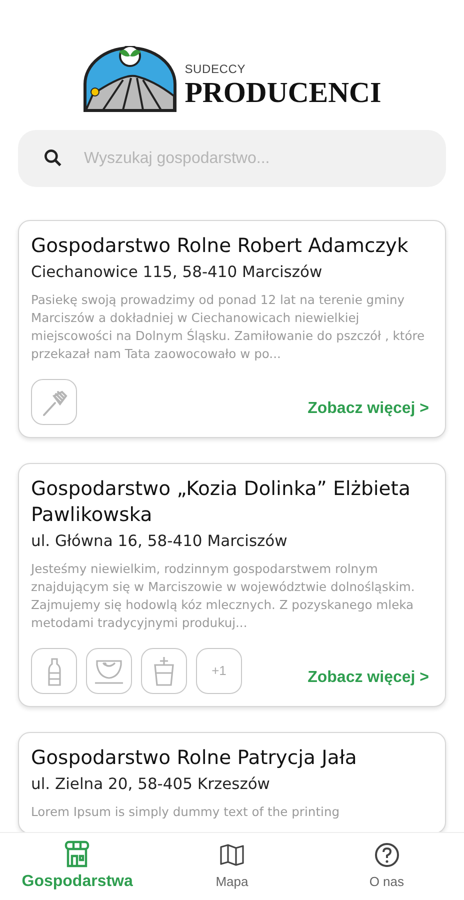 The image size is (464, 900). I want to click on nav-tab: Gospodarstwa, so click(77, 866).